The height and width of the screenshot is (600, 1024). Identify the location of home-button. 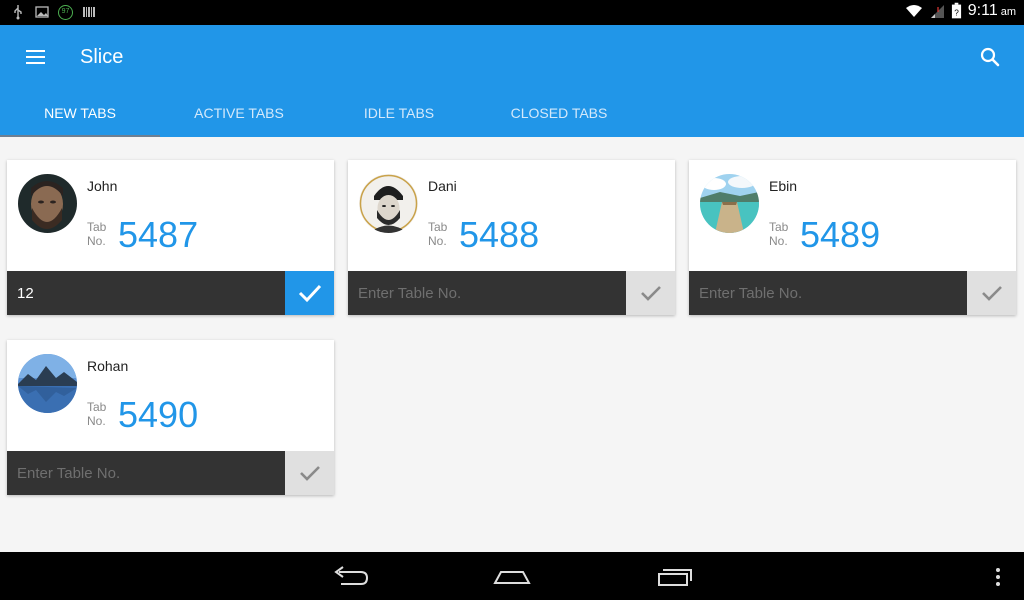
(512, 576).